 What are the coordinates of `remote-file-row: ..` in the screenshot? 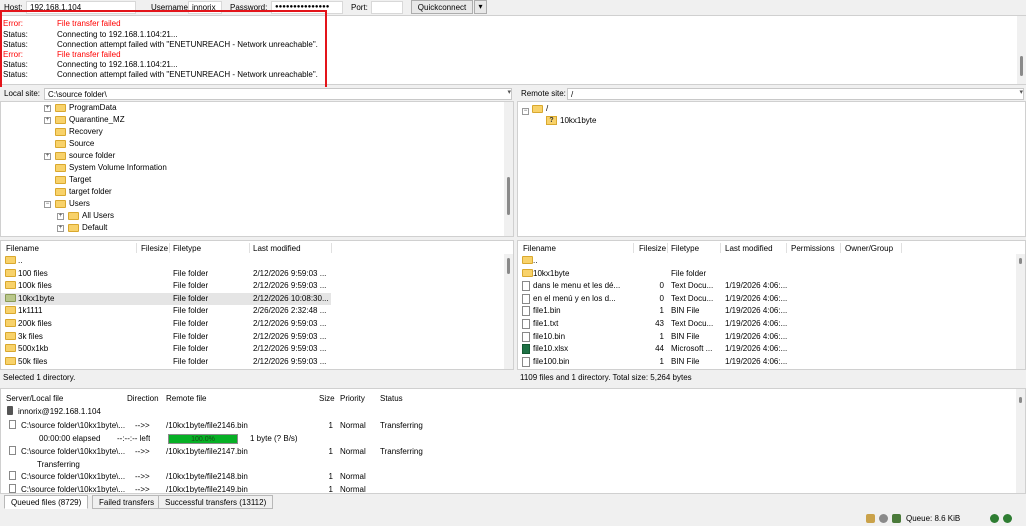 It's located at (668, 261).